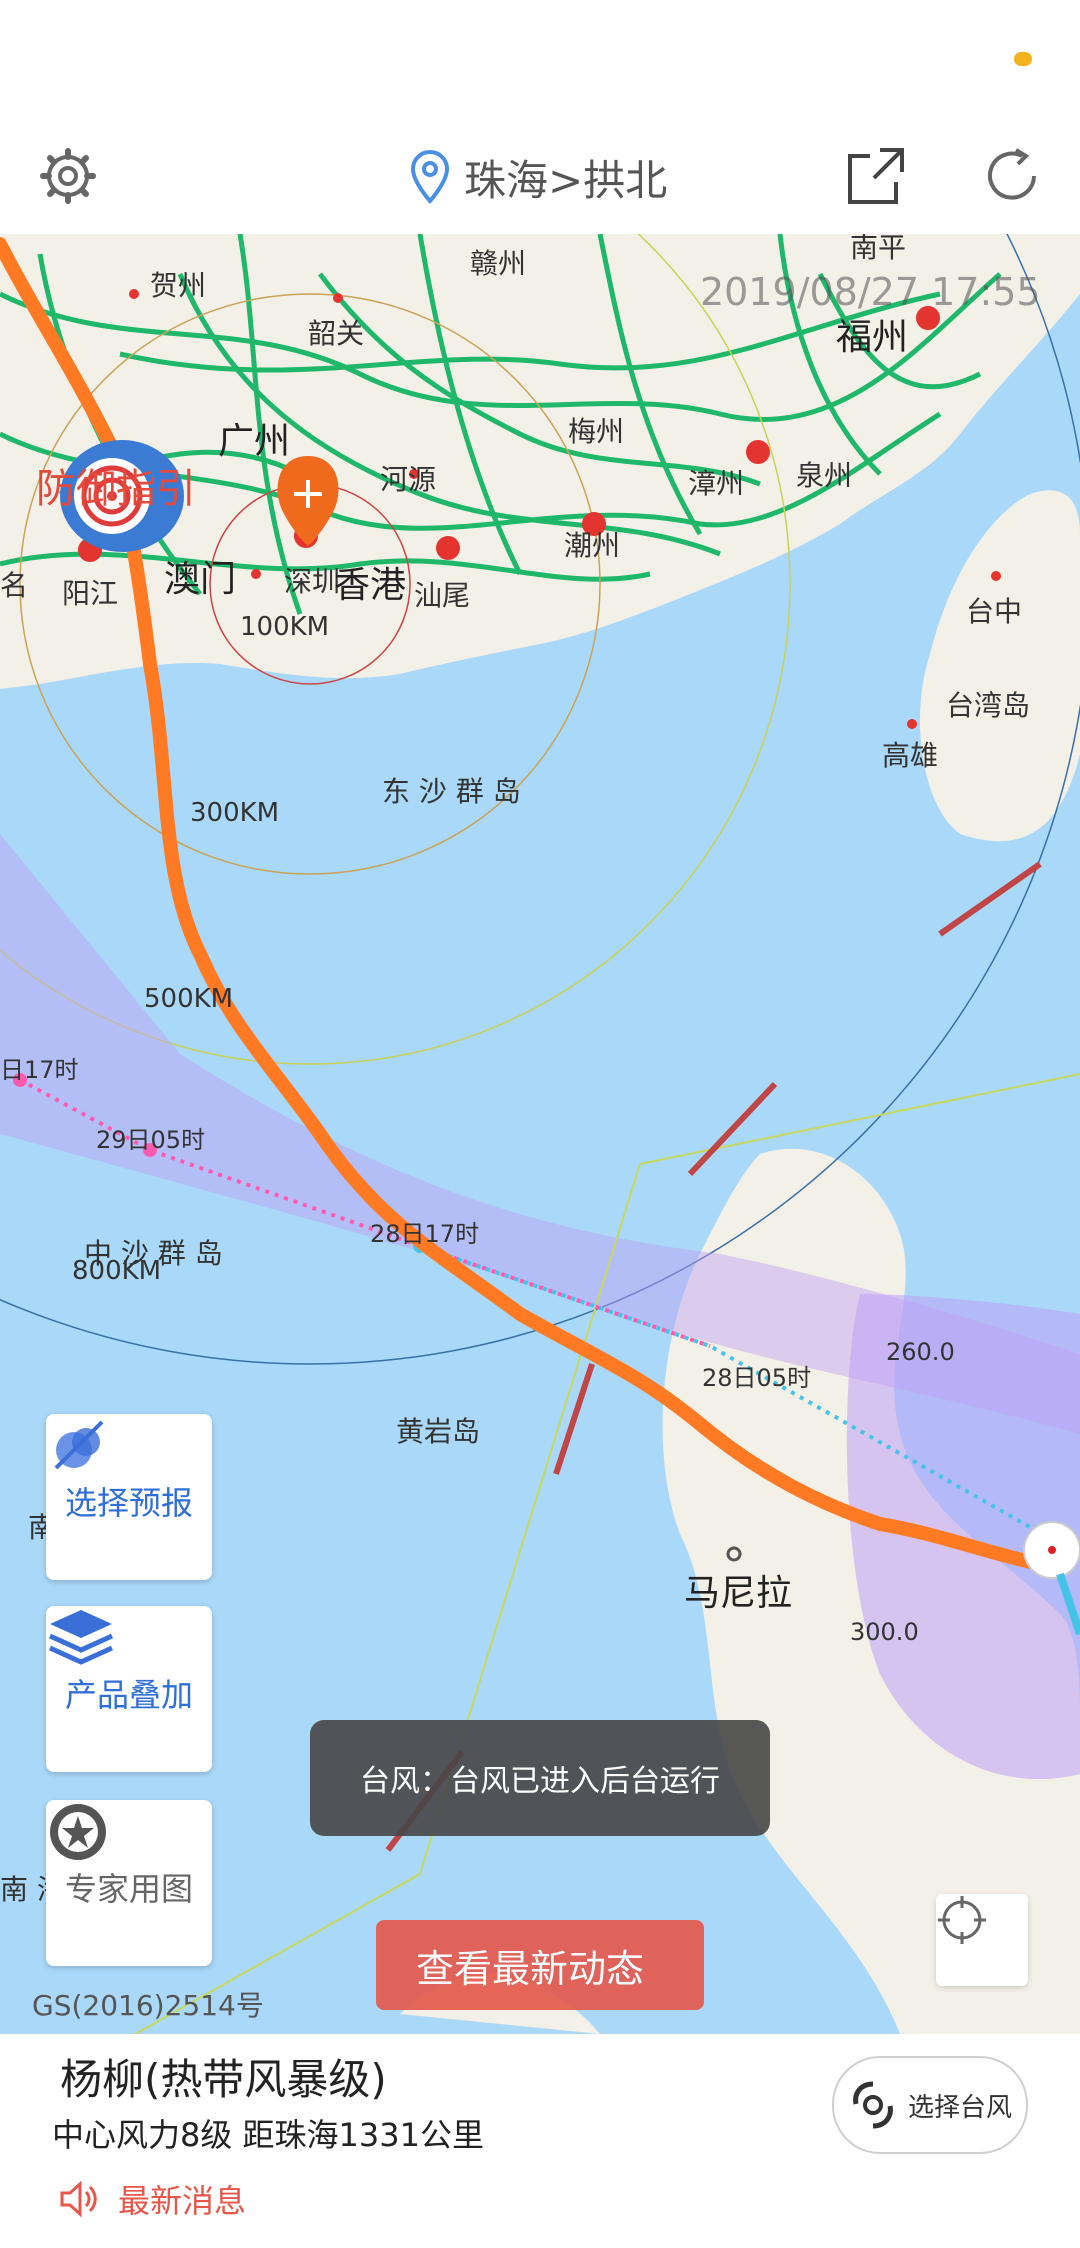 This screenshot has height=2248, width=1080. What do you see at coordinates (312, 581) in the screenshot?
I see `city-label: 深圳` at bounding box center [312, 581].